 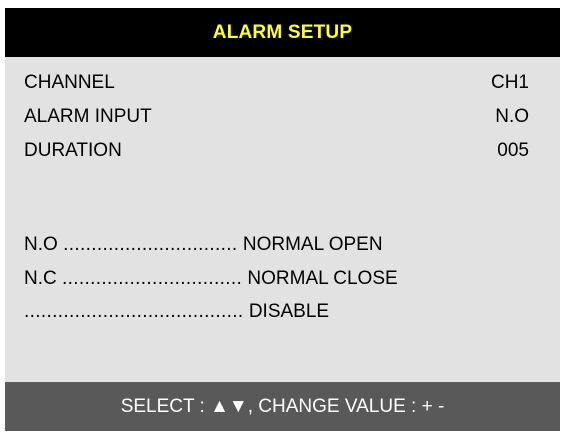 I want to click on setting-value: N.O, so click(x=512, y=117).